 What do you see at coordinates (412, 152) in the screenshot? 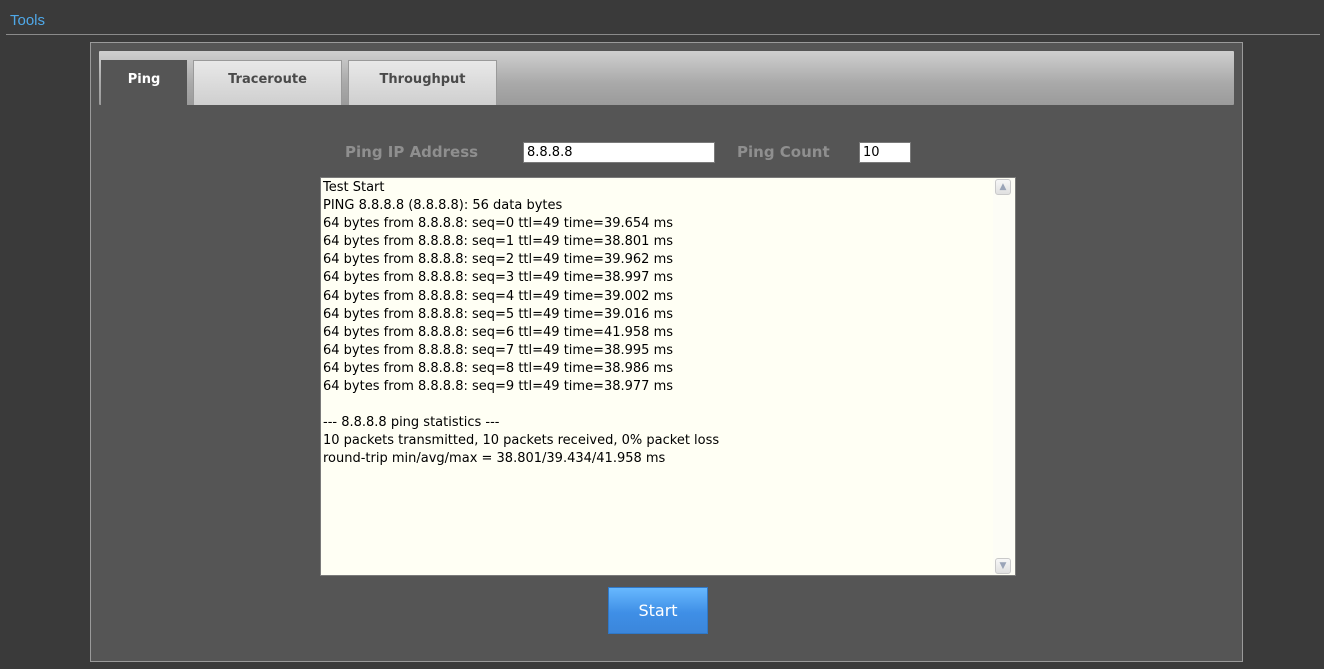
I see `ping-ip-label: Ping IP Address` at bounding box center [412, 152].